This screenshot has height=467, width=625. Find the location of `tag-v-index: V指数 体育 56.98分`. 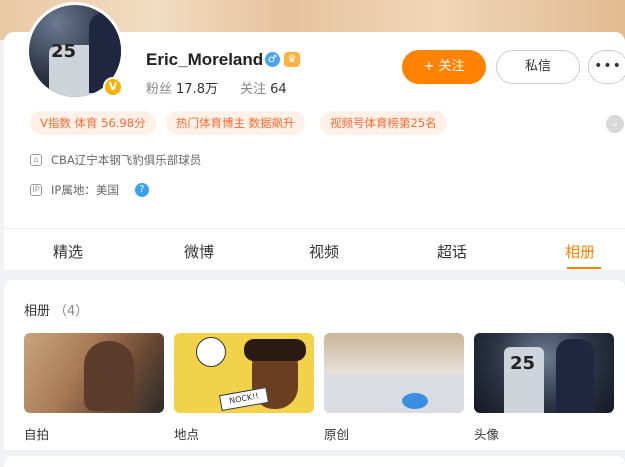

tag-v-index: V指数 体育 56.98分 is located at coordinates (93, 123).